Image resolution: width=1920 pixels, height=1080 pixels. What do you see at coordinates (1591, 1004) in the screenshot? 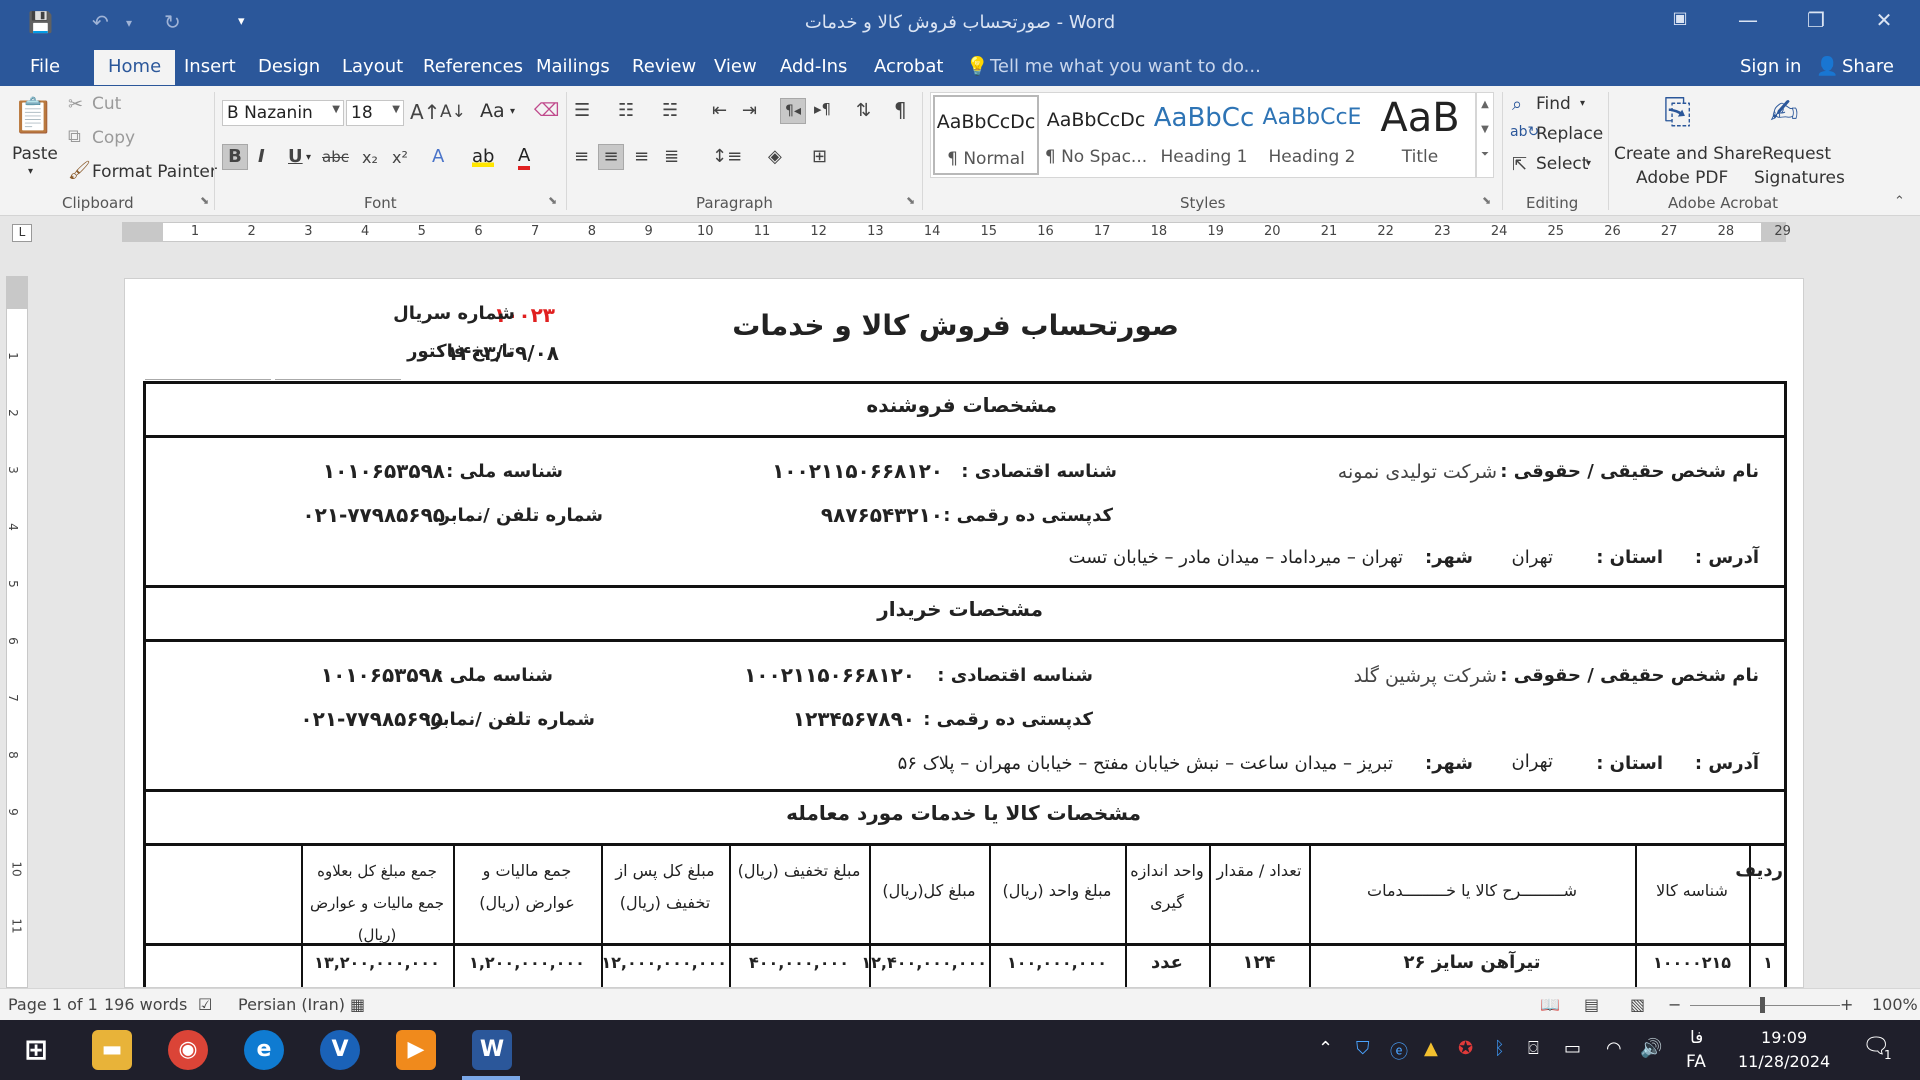
I see `print-layout-icon: ▤` at bounding box center [1591, 1004].